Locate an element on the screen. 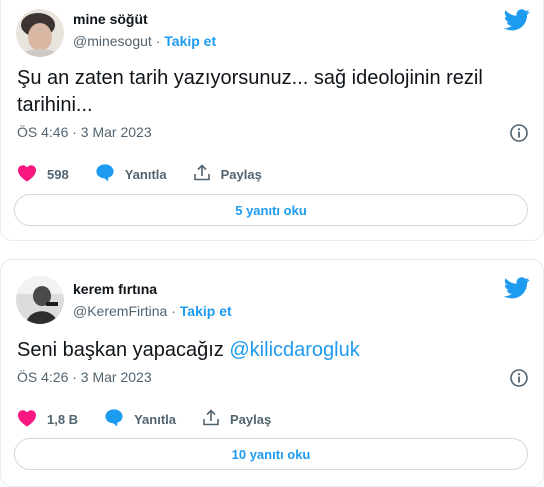 The height and width of the screenshot is (487, 544). author-name: mine söğüt is located at coordinates (110, 19).